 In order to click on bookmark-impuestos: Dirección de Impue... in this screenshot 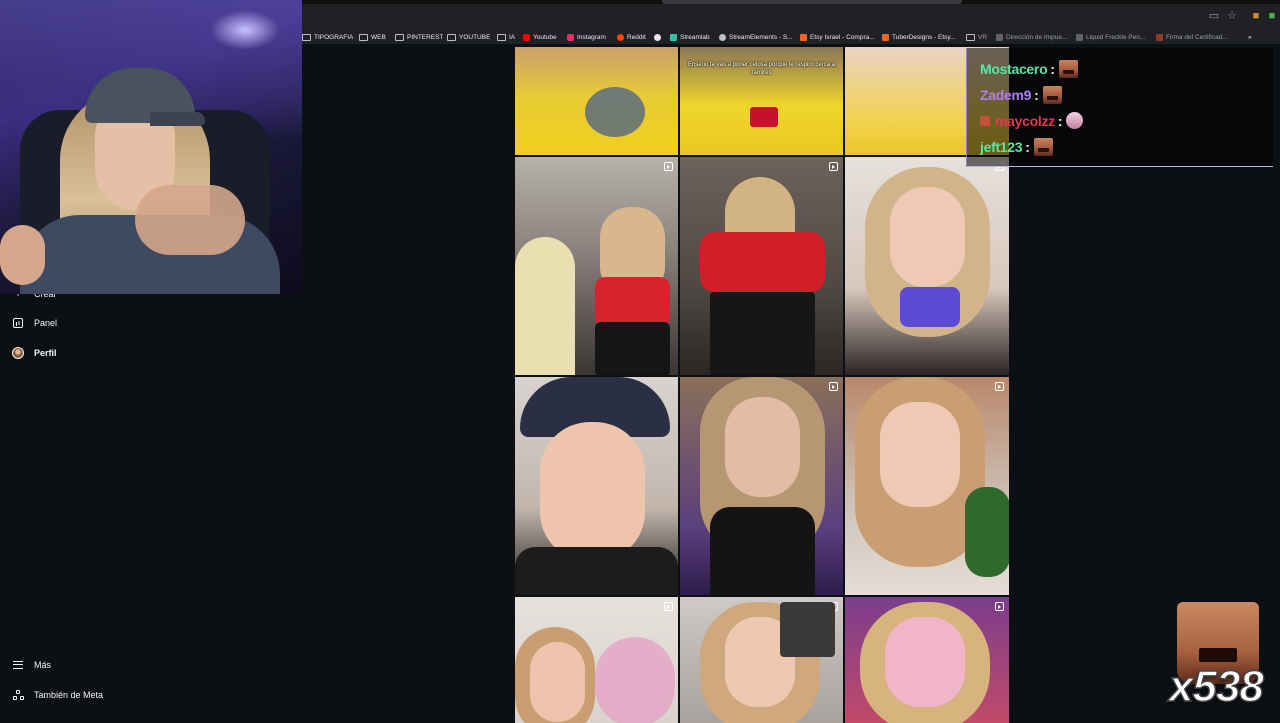, I will do `click(1033, 37)`.